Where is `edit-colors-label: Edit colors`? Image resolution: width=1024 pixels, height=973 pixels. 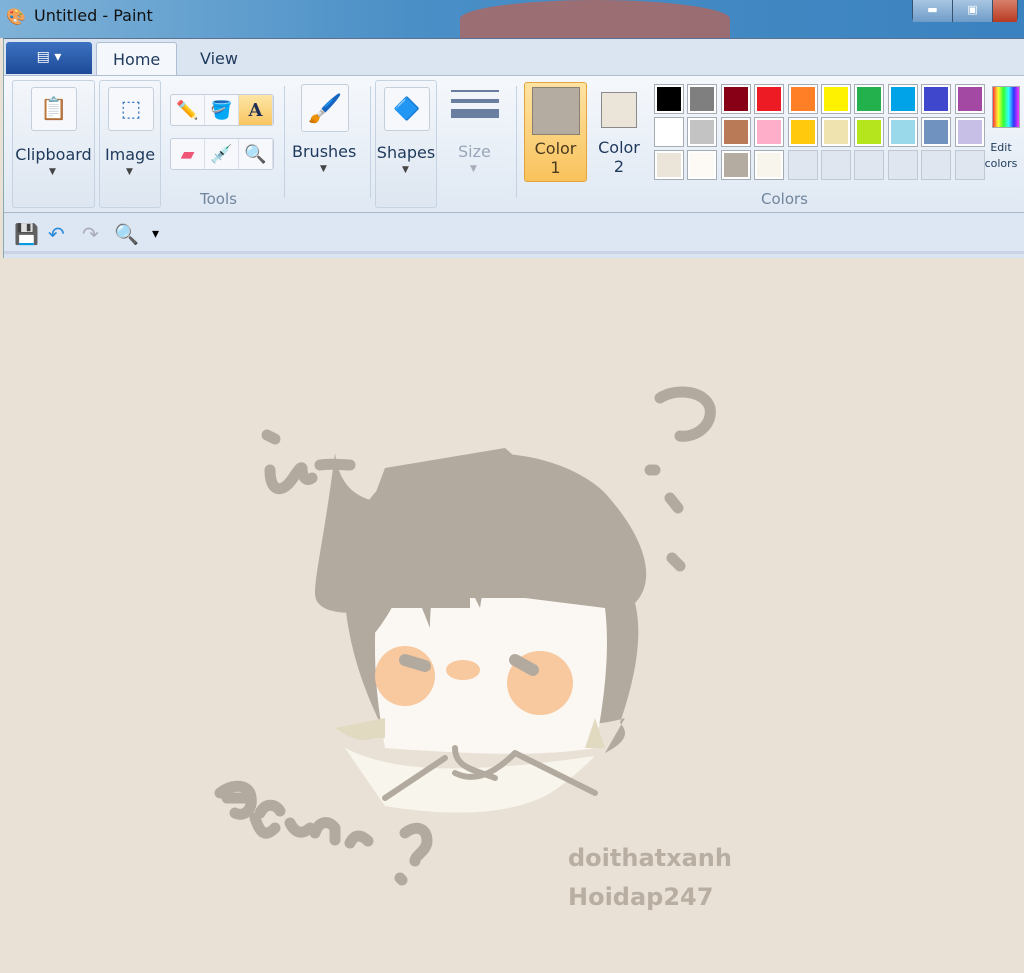
edit-colors-label: Edit colors is located at coordinates (1001, 155).